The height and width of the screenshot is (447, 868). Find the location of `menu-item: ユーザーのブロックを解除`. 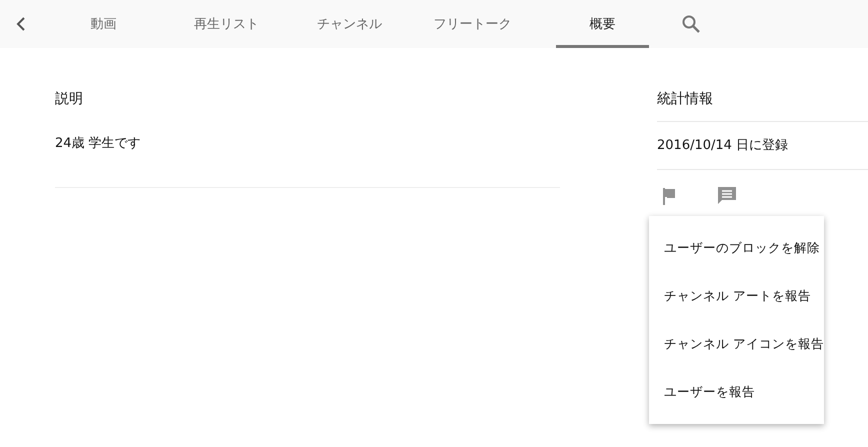

menu-item: ユーザーのブロックを解除 is located at coordinates (736, 248).